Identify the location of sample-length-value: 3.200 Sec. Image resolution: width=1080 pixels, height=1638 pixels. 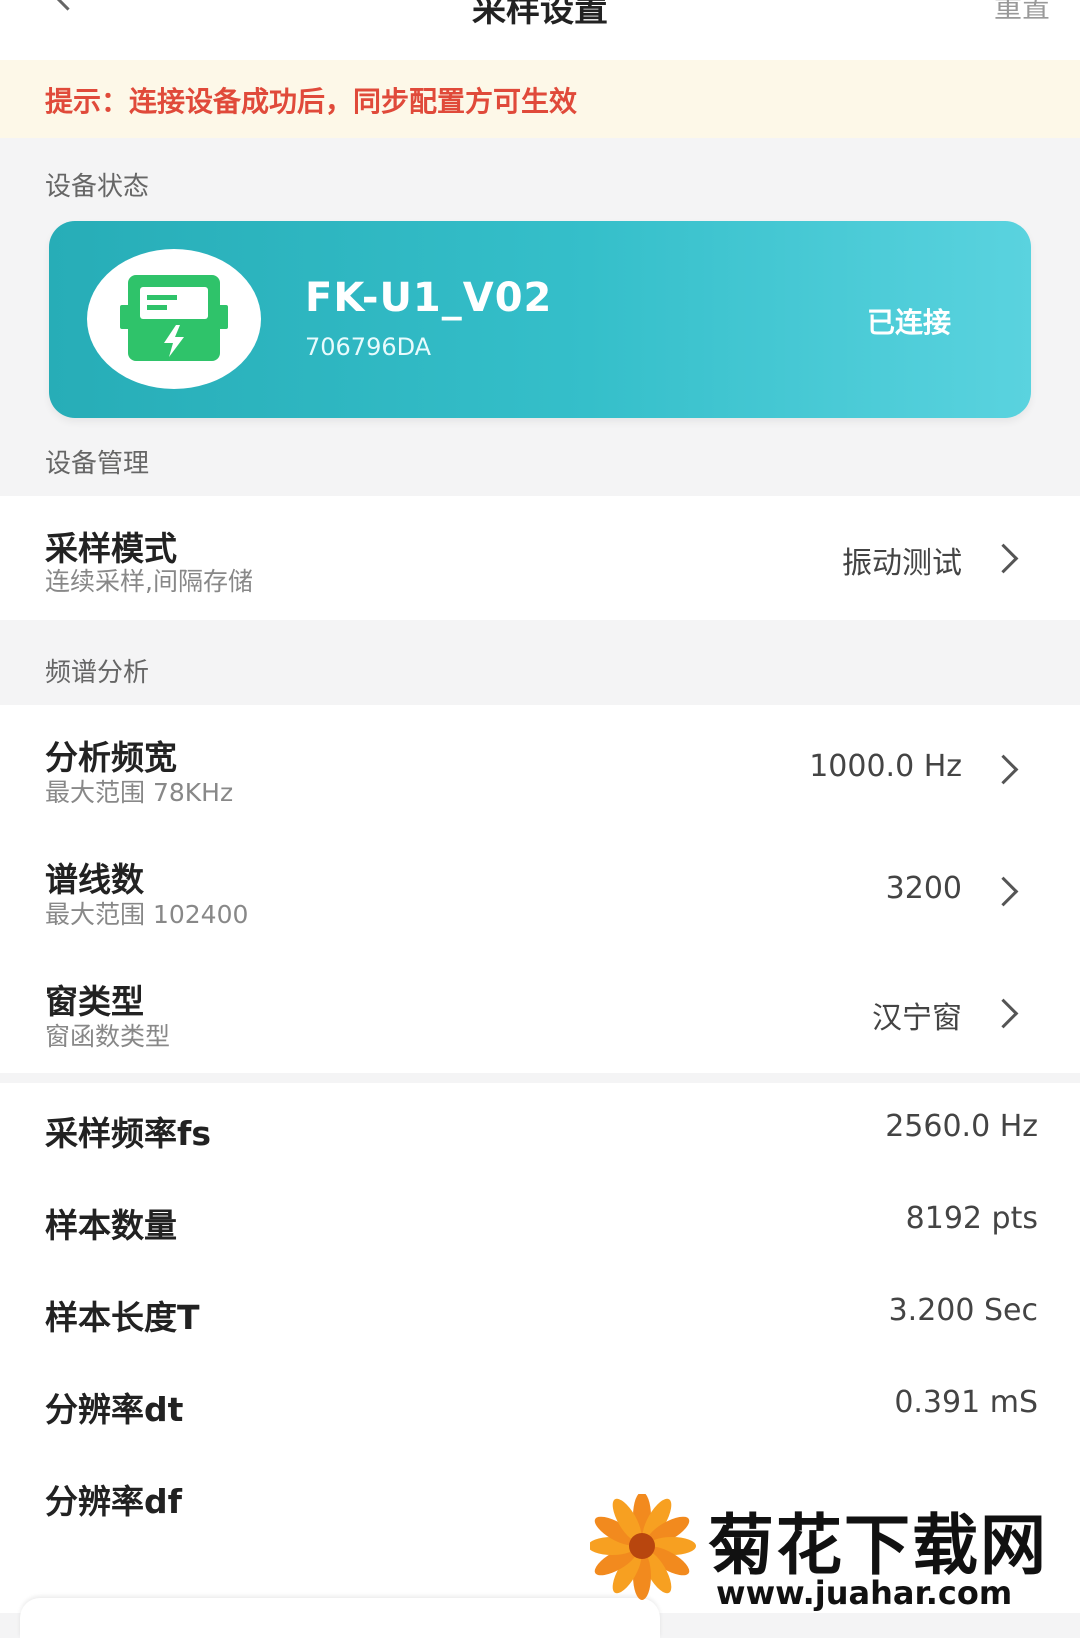
(963, 1310).